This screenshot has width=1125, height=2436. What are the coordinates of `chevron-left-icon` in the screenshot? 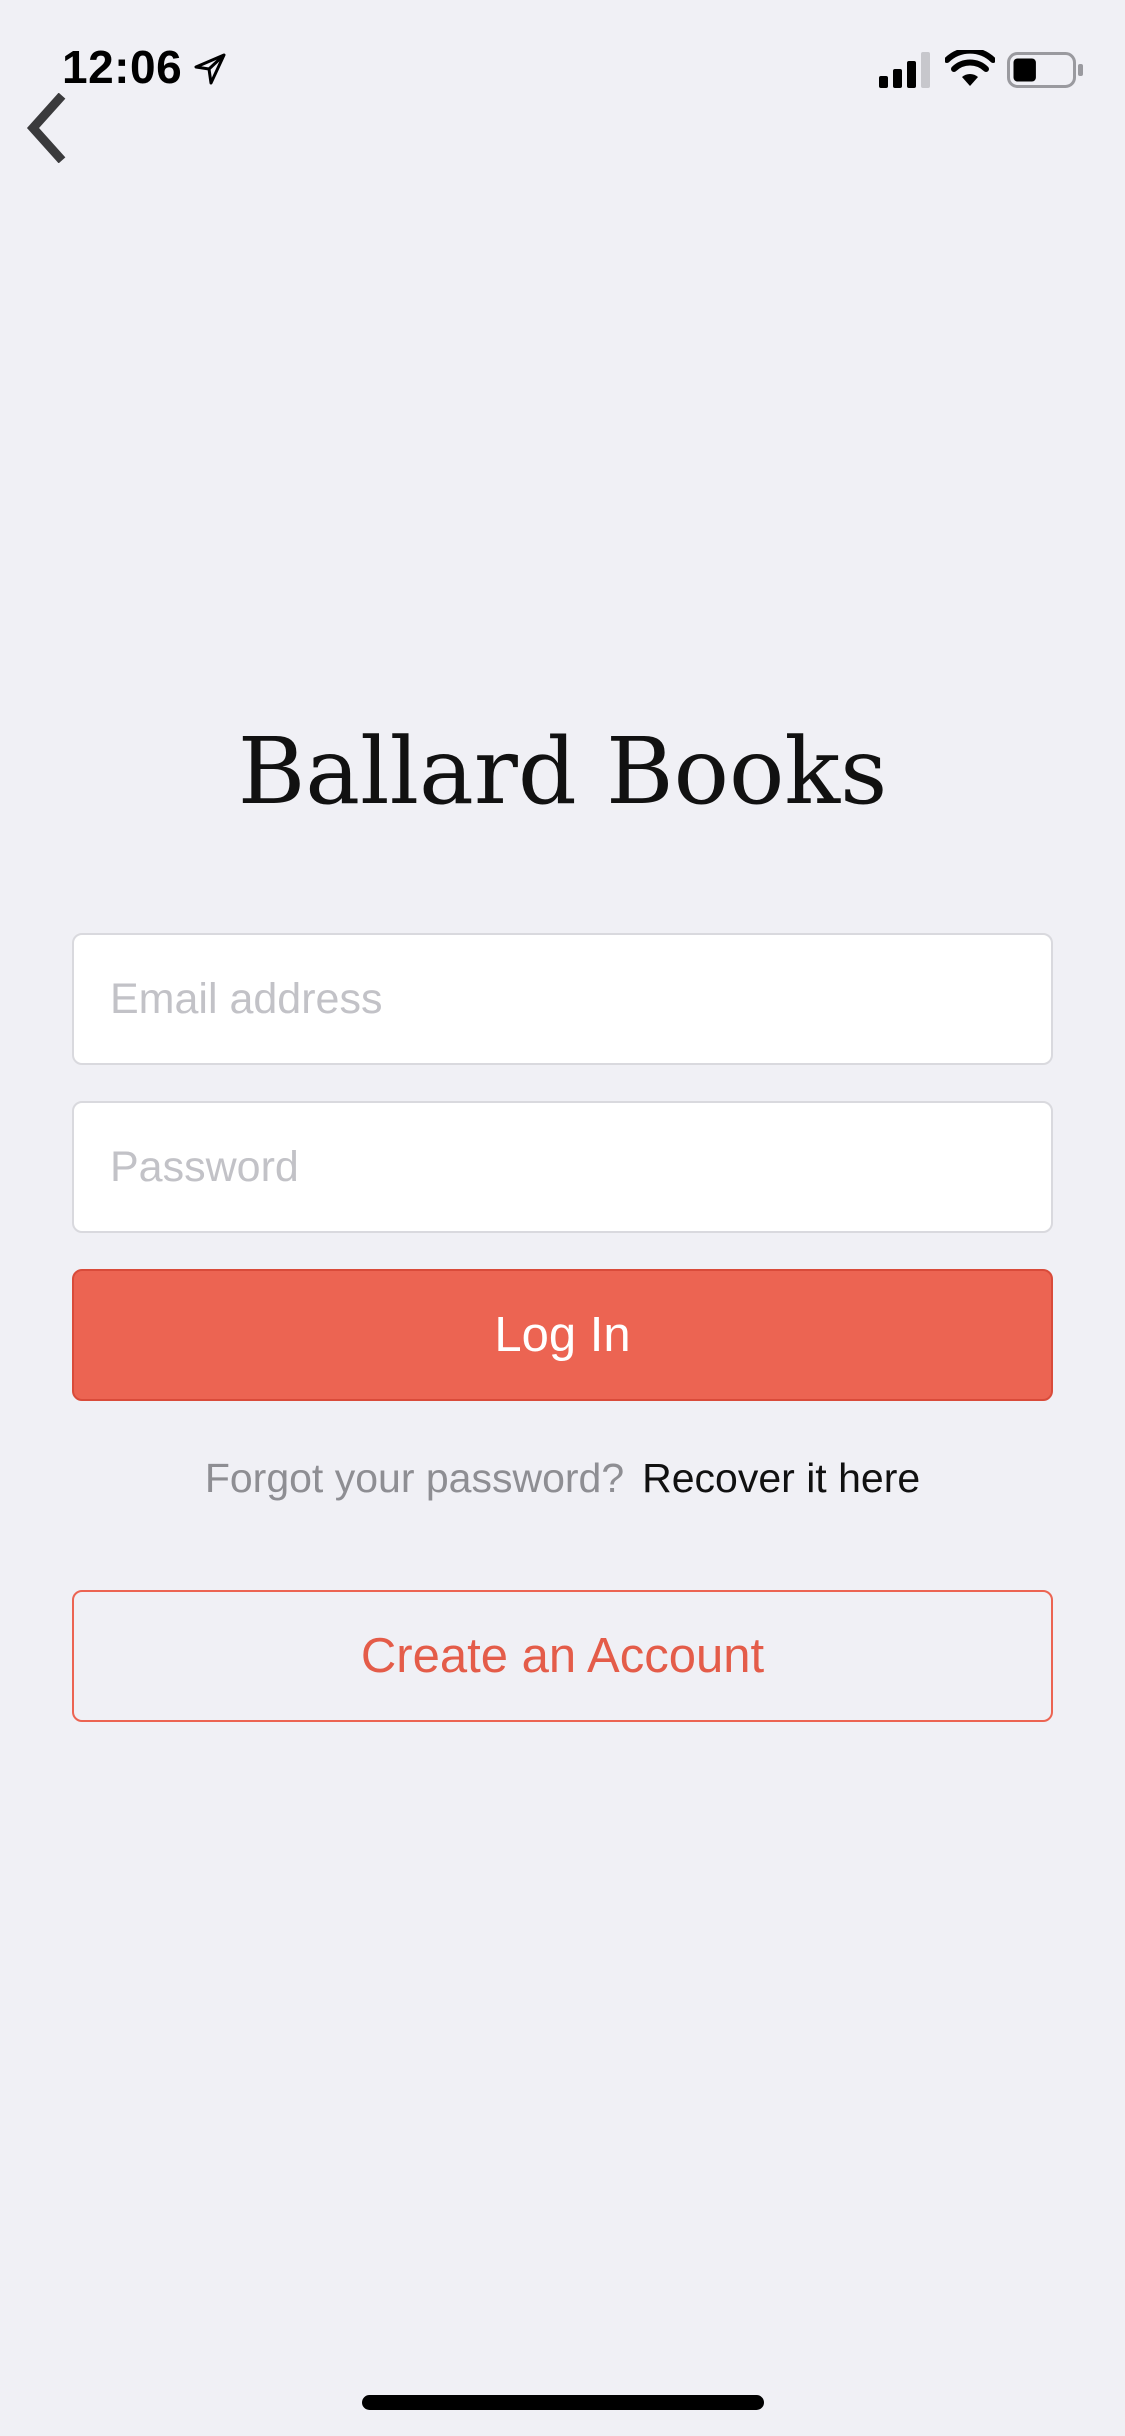 It's located at (46, 128).